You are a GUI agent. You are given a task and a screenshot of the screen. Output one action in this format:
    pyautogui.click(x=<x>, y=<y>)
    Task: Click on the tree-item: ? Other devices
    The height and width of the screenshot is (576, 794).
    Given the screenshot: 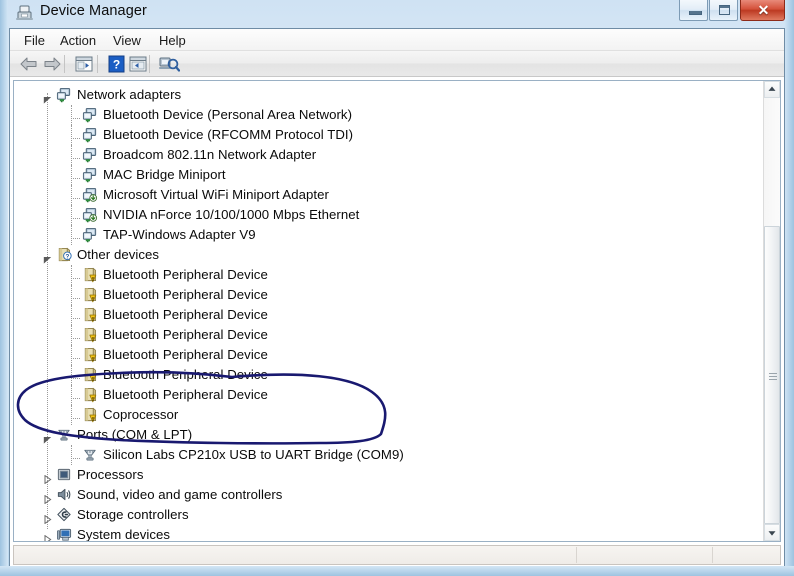 What is the action you would take?
    pyautogui.click(x=389, y=255)
    